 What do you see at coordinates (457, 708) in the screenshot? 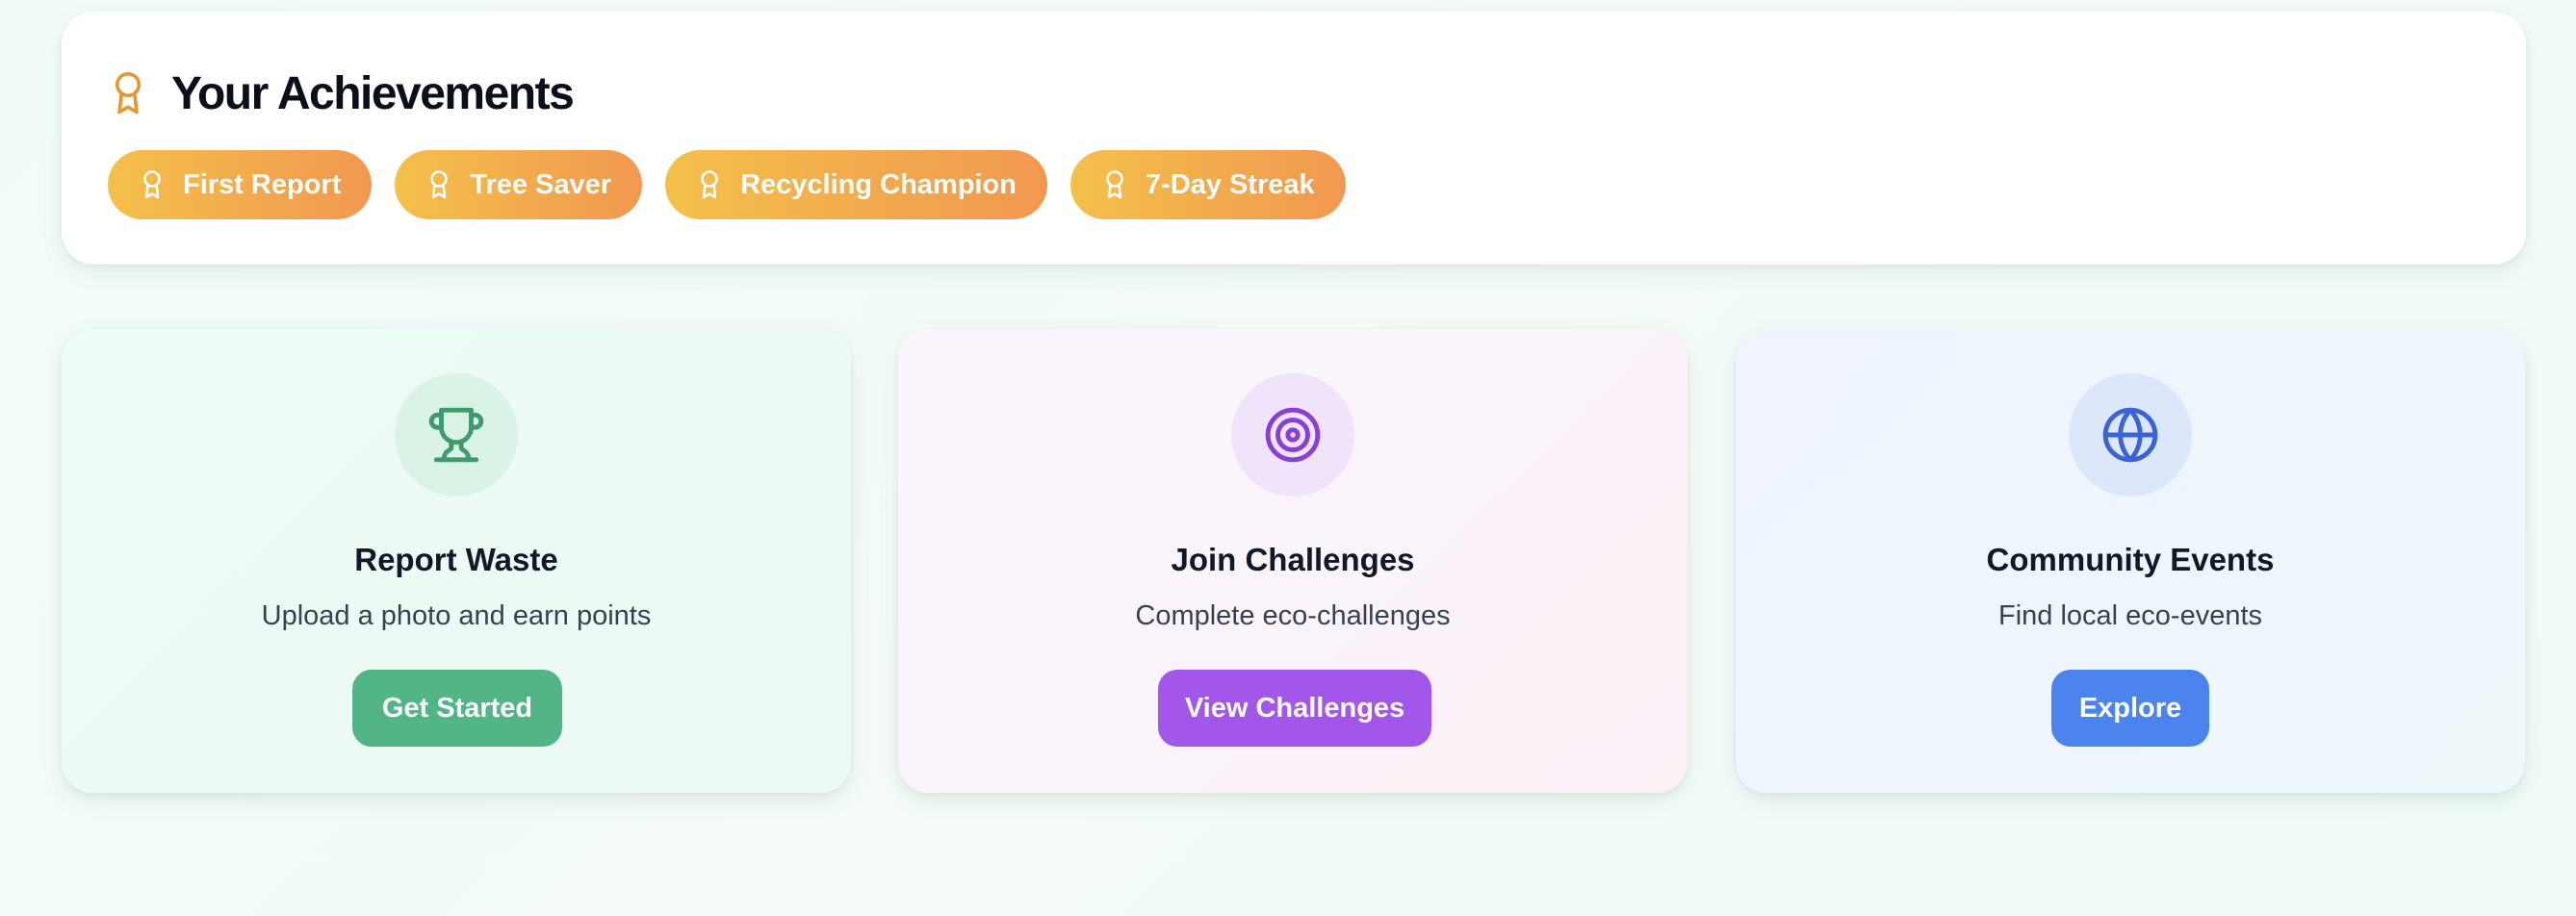
I see `get-started-button: Get Started` at bounding box center [457, 708].